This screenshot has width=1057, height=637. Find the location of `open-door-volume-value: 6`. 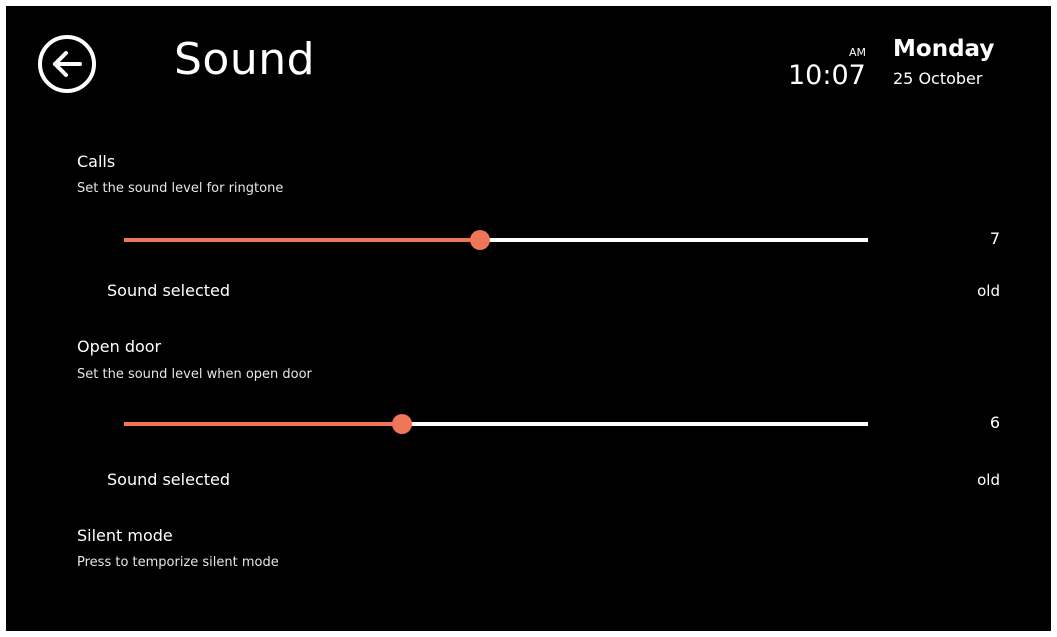

open-door-volume-value: 6 is located at coordinates (994, 422).